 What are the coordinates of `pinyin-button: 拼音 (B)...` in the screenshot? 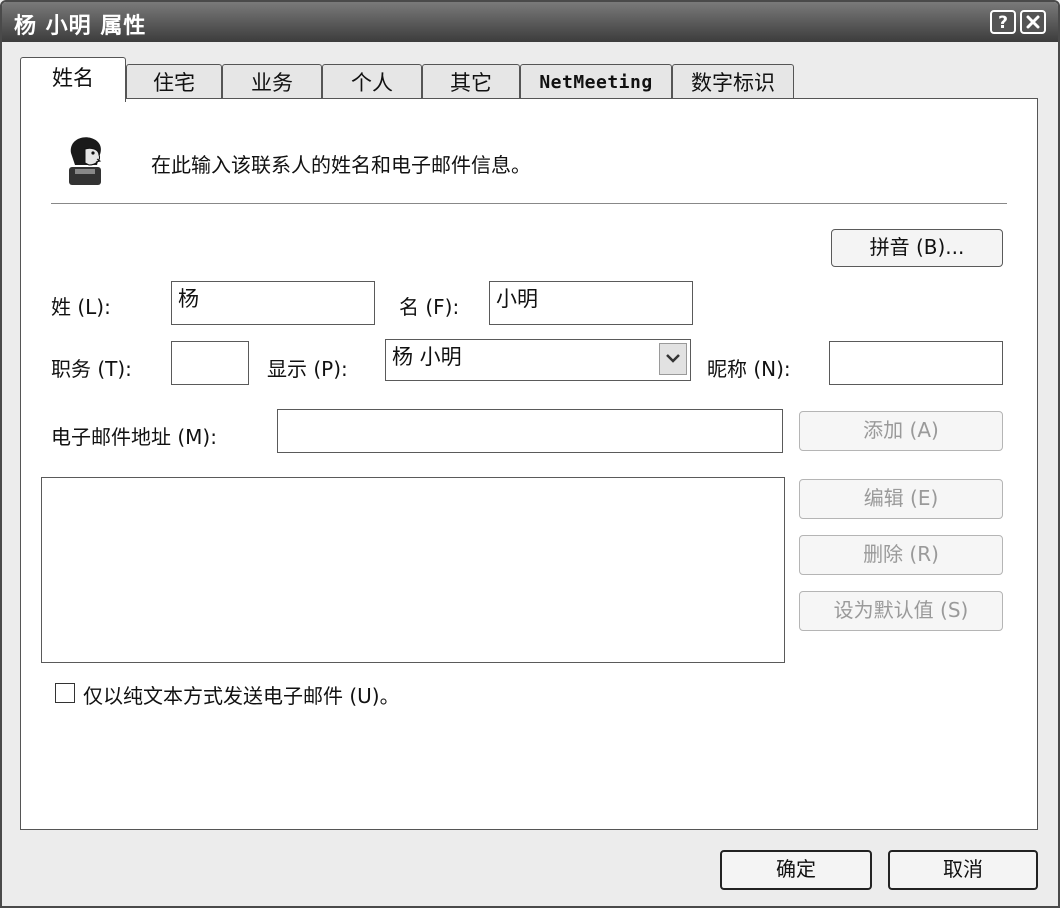 It's located at (917, 248).